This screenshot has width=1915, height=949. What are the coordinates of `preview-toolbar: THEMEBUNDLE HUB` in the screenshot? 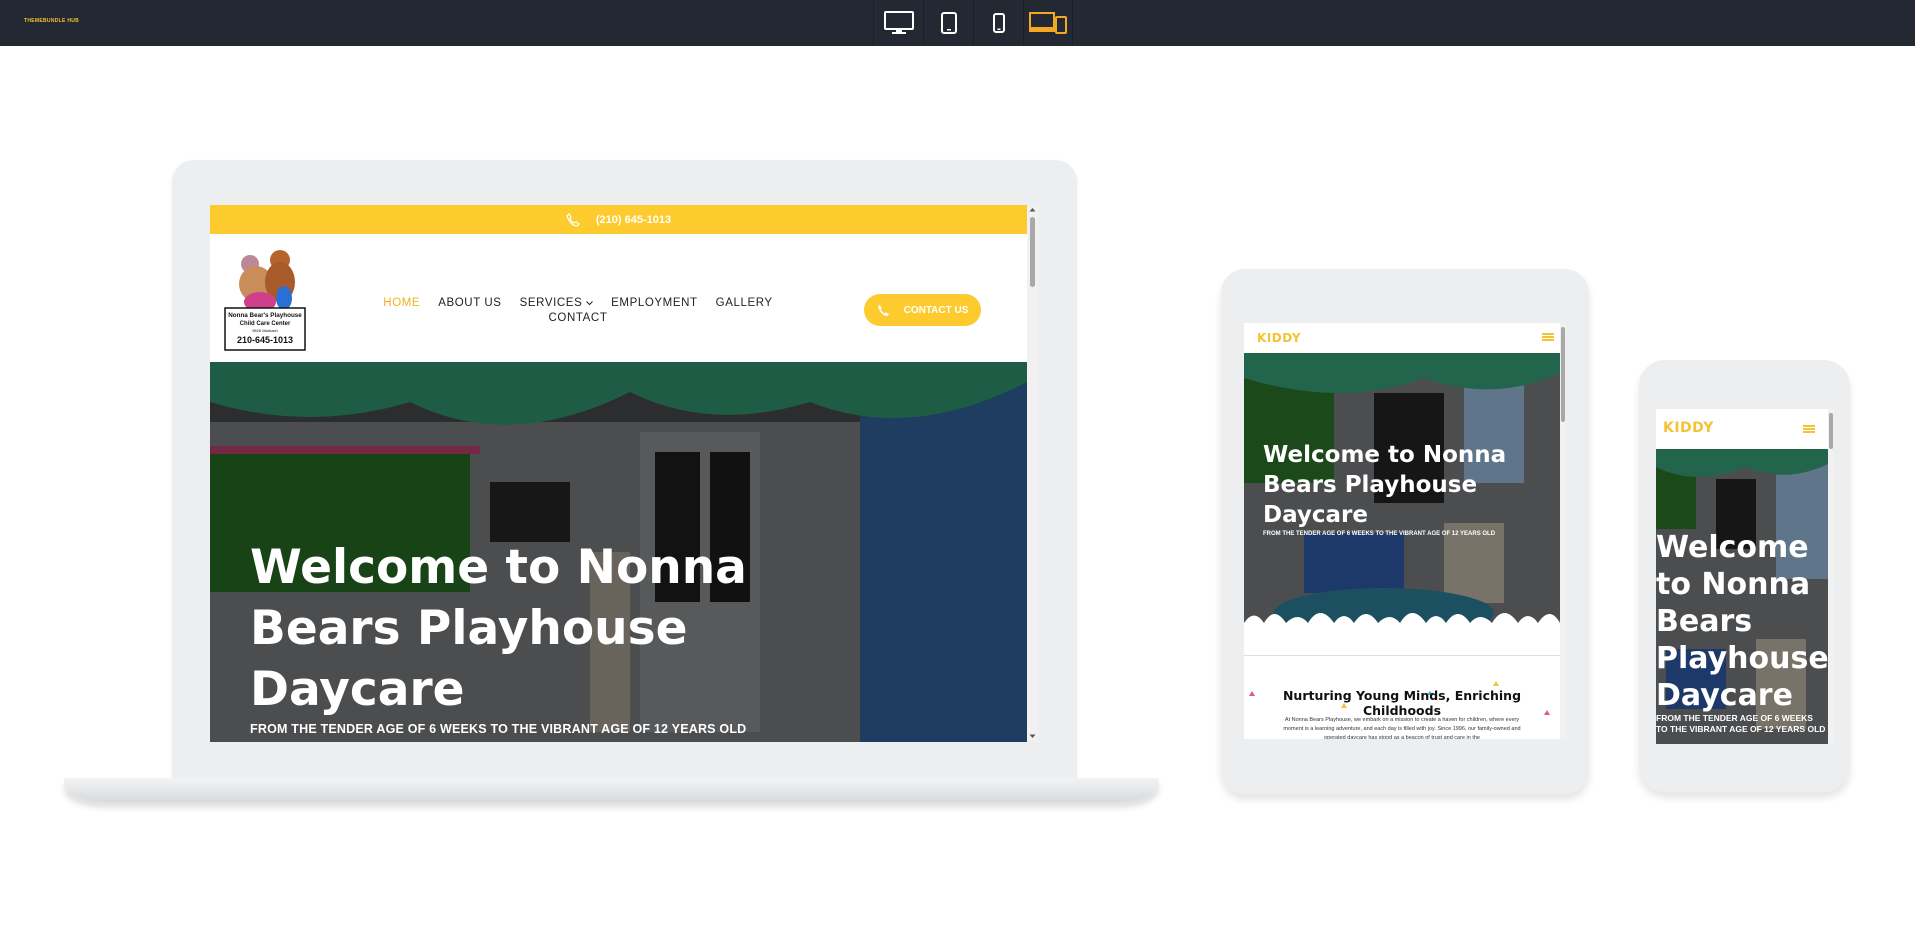 It's located at (957, 23).